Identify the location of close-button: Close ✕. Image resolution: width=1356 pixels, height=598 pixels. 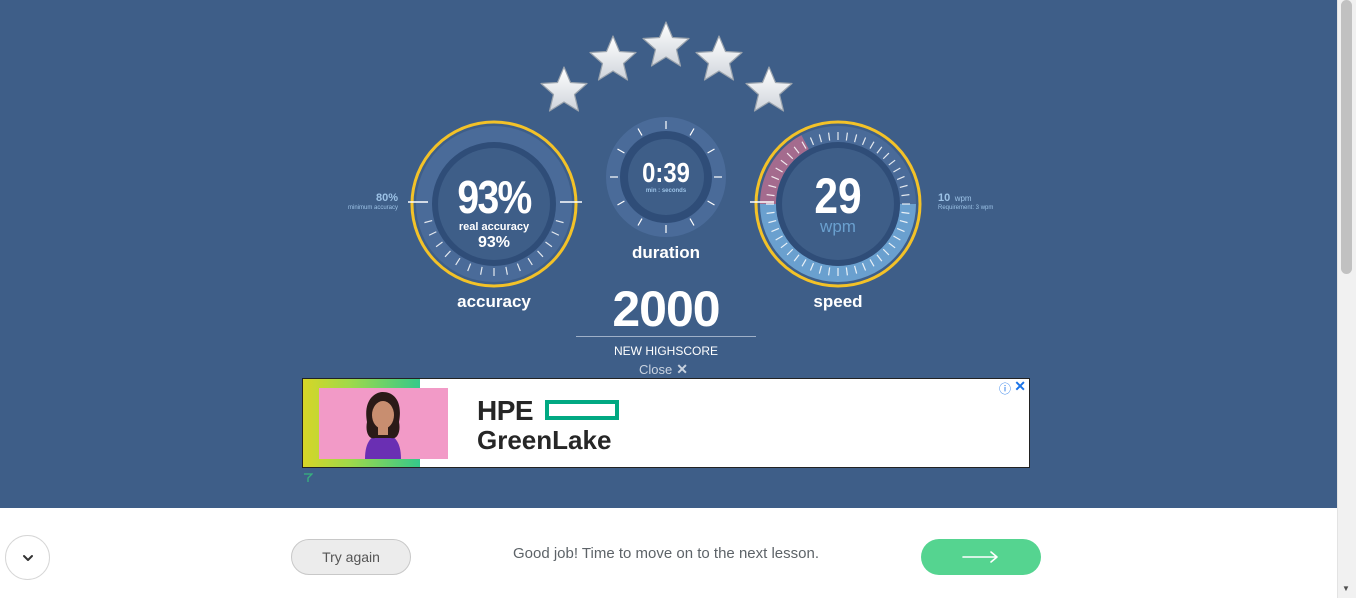
(663, 369).